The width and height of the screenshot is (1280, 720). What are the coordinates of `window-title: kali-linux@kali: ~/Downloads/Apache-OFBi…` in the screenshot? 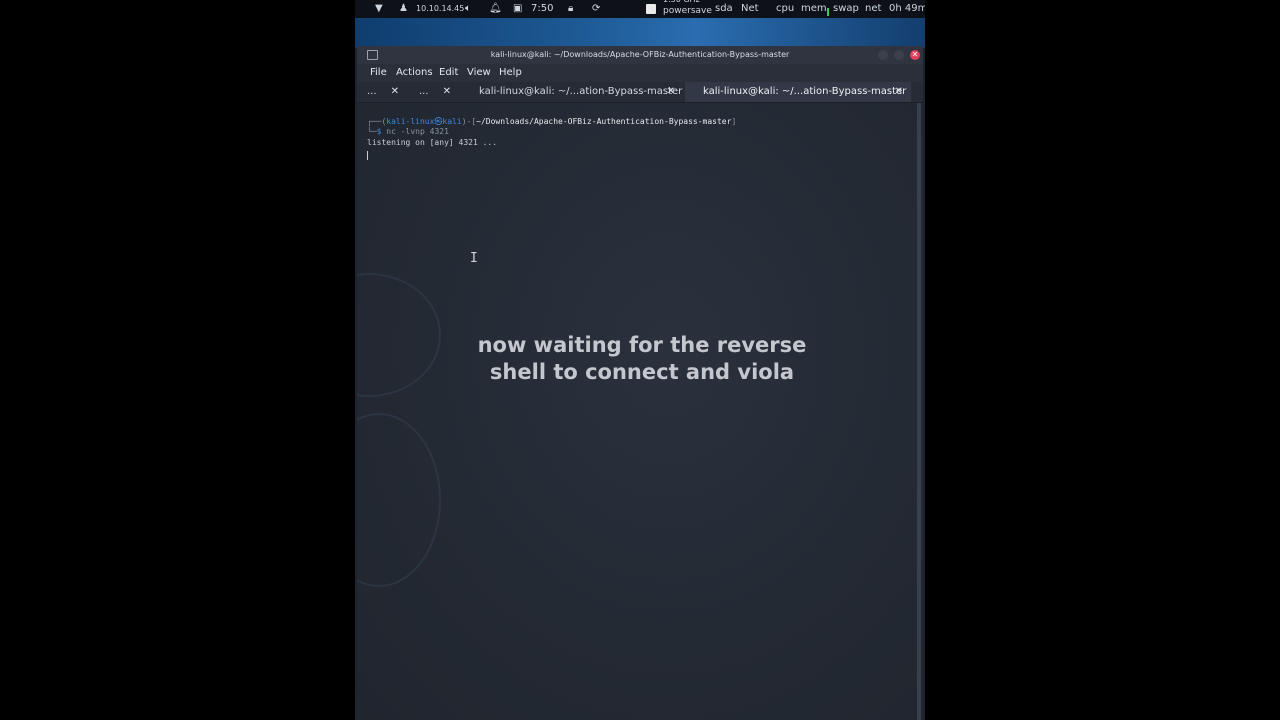 It's located at (640, 54).